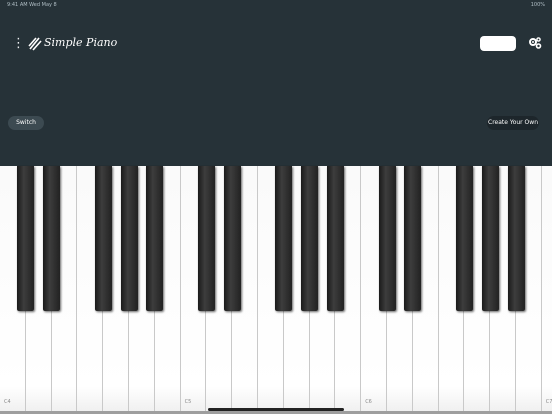  What do you see at coordinates (276, 5) in the screenshot?
I see `status-bar: 9:41 AM Wed May 8 100%` at bounding box center [276, 5].